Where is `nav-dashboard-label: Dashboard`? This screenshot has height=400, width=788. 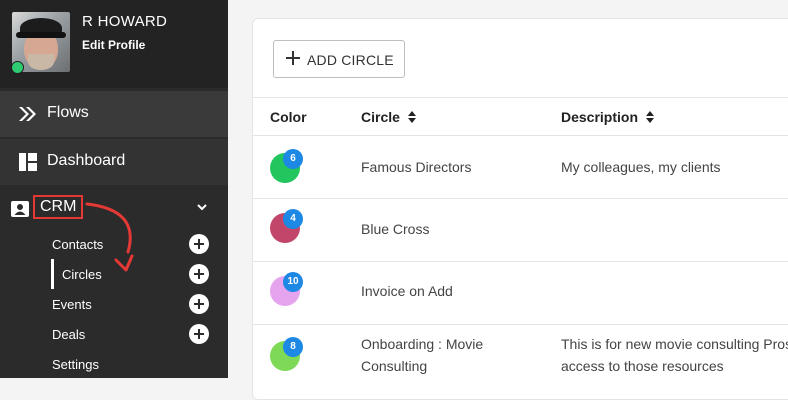 nav-dashboard-label: Dashboard is located at coordinates (86, 160).